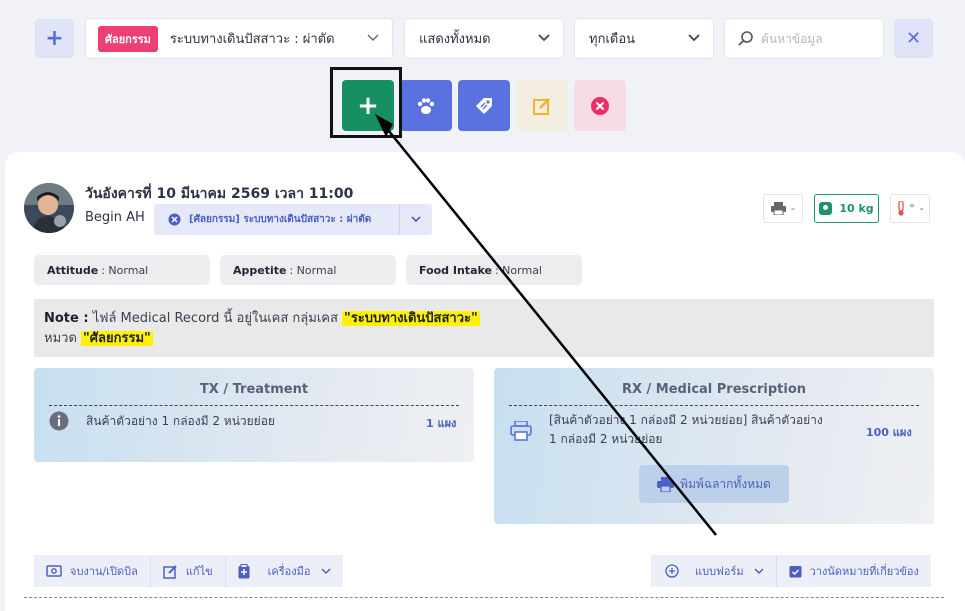 The width and height of the screenshot is (965, 611). I want to click on search-input, so click(821, 38).